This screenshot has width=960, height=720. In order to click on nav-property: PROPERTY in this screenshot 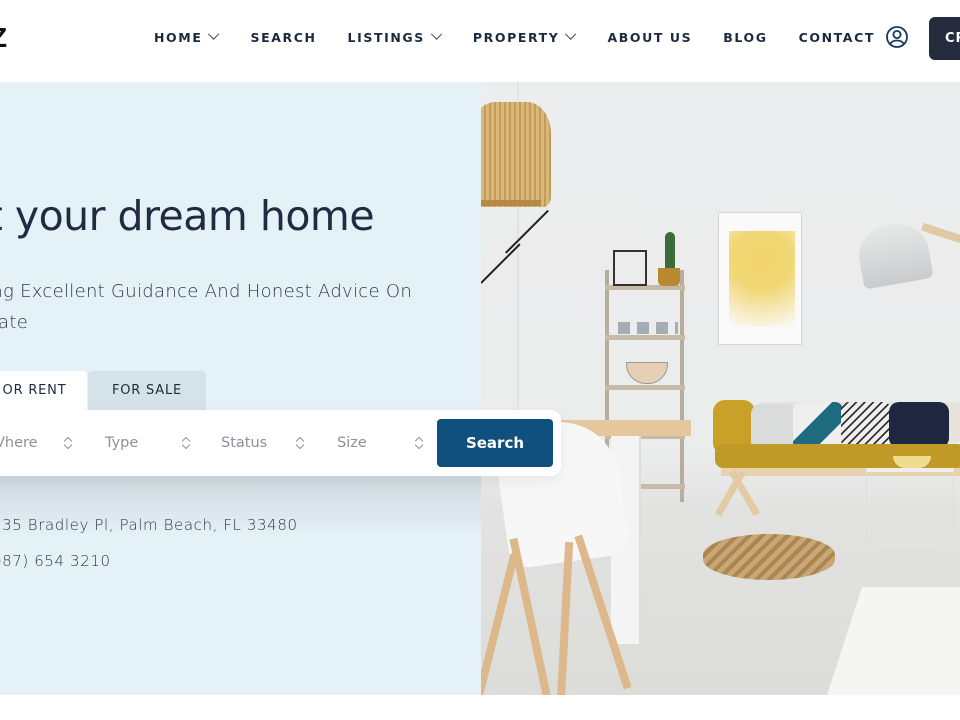, I will do `click(525, 37)`.